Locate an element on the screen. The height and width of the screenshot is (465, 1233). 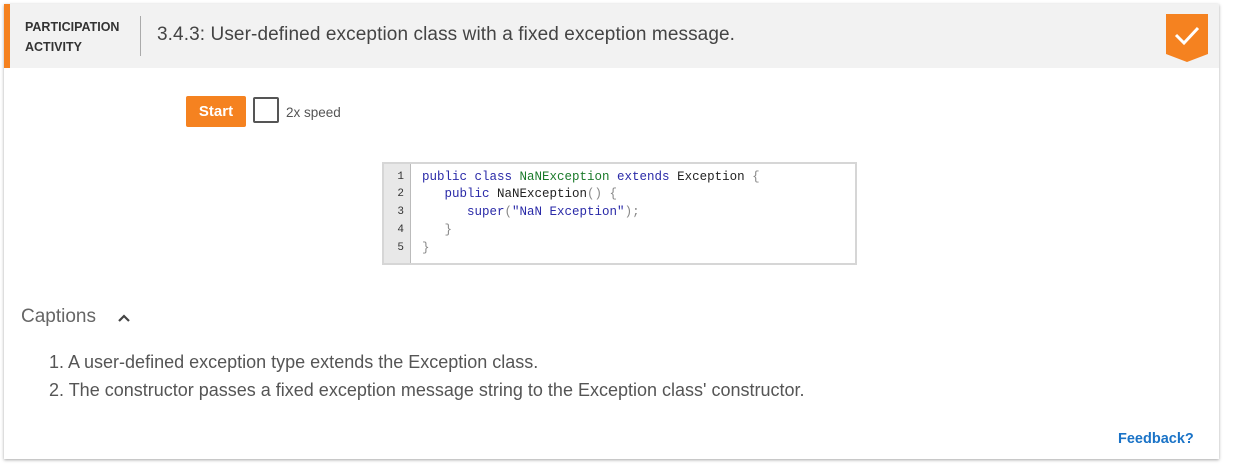
line-number: 2 is located at coordinates (400, 194).